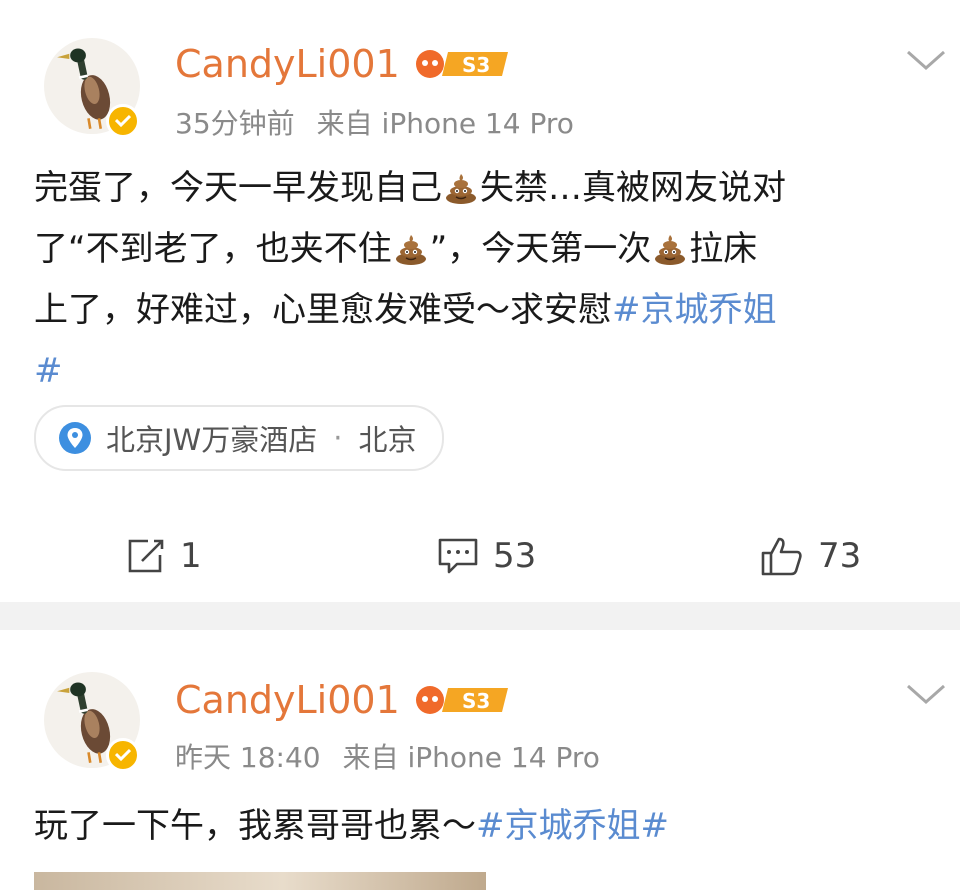  I want to click on location-name: 北京JW万豪酒店, so click(212, 440).